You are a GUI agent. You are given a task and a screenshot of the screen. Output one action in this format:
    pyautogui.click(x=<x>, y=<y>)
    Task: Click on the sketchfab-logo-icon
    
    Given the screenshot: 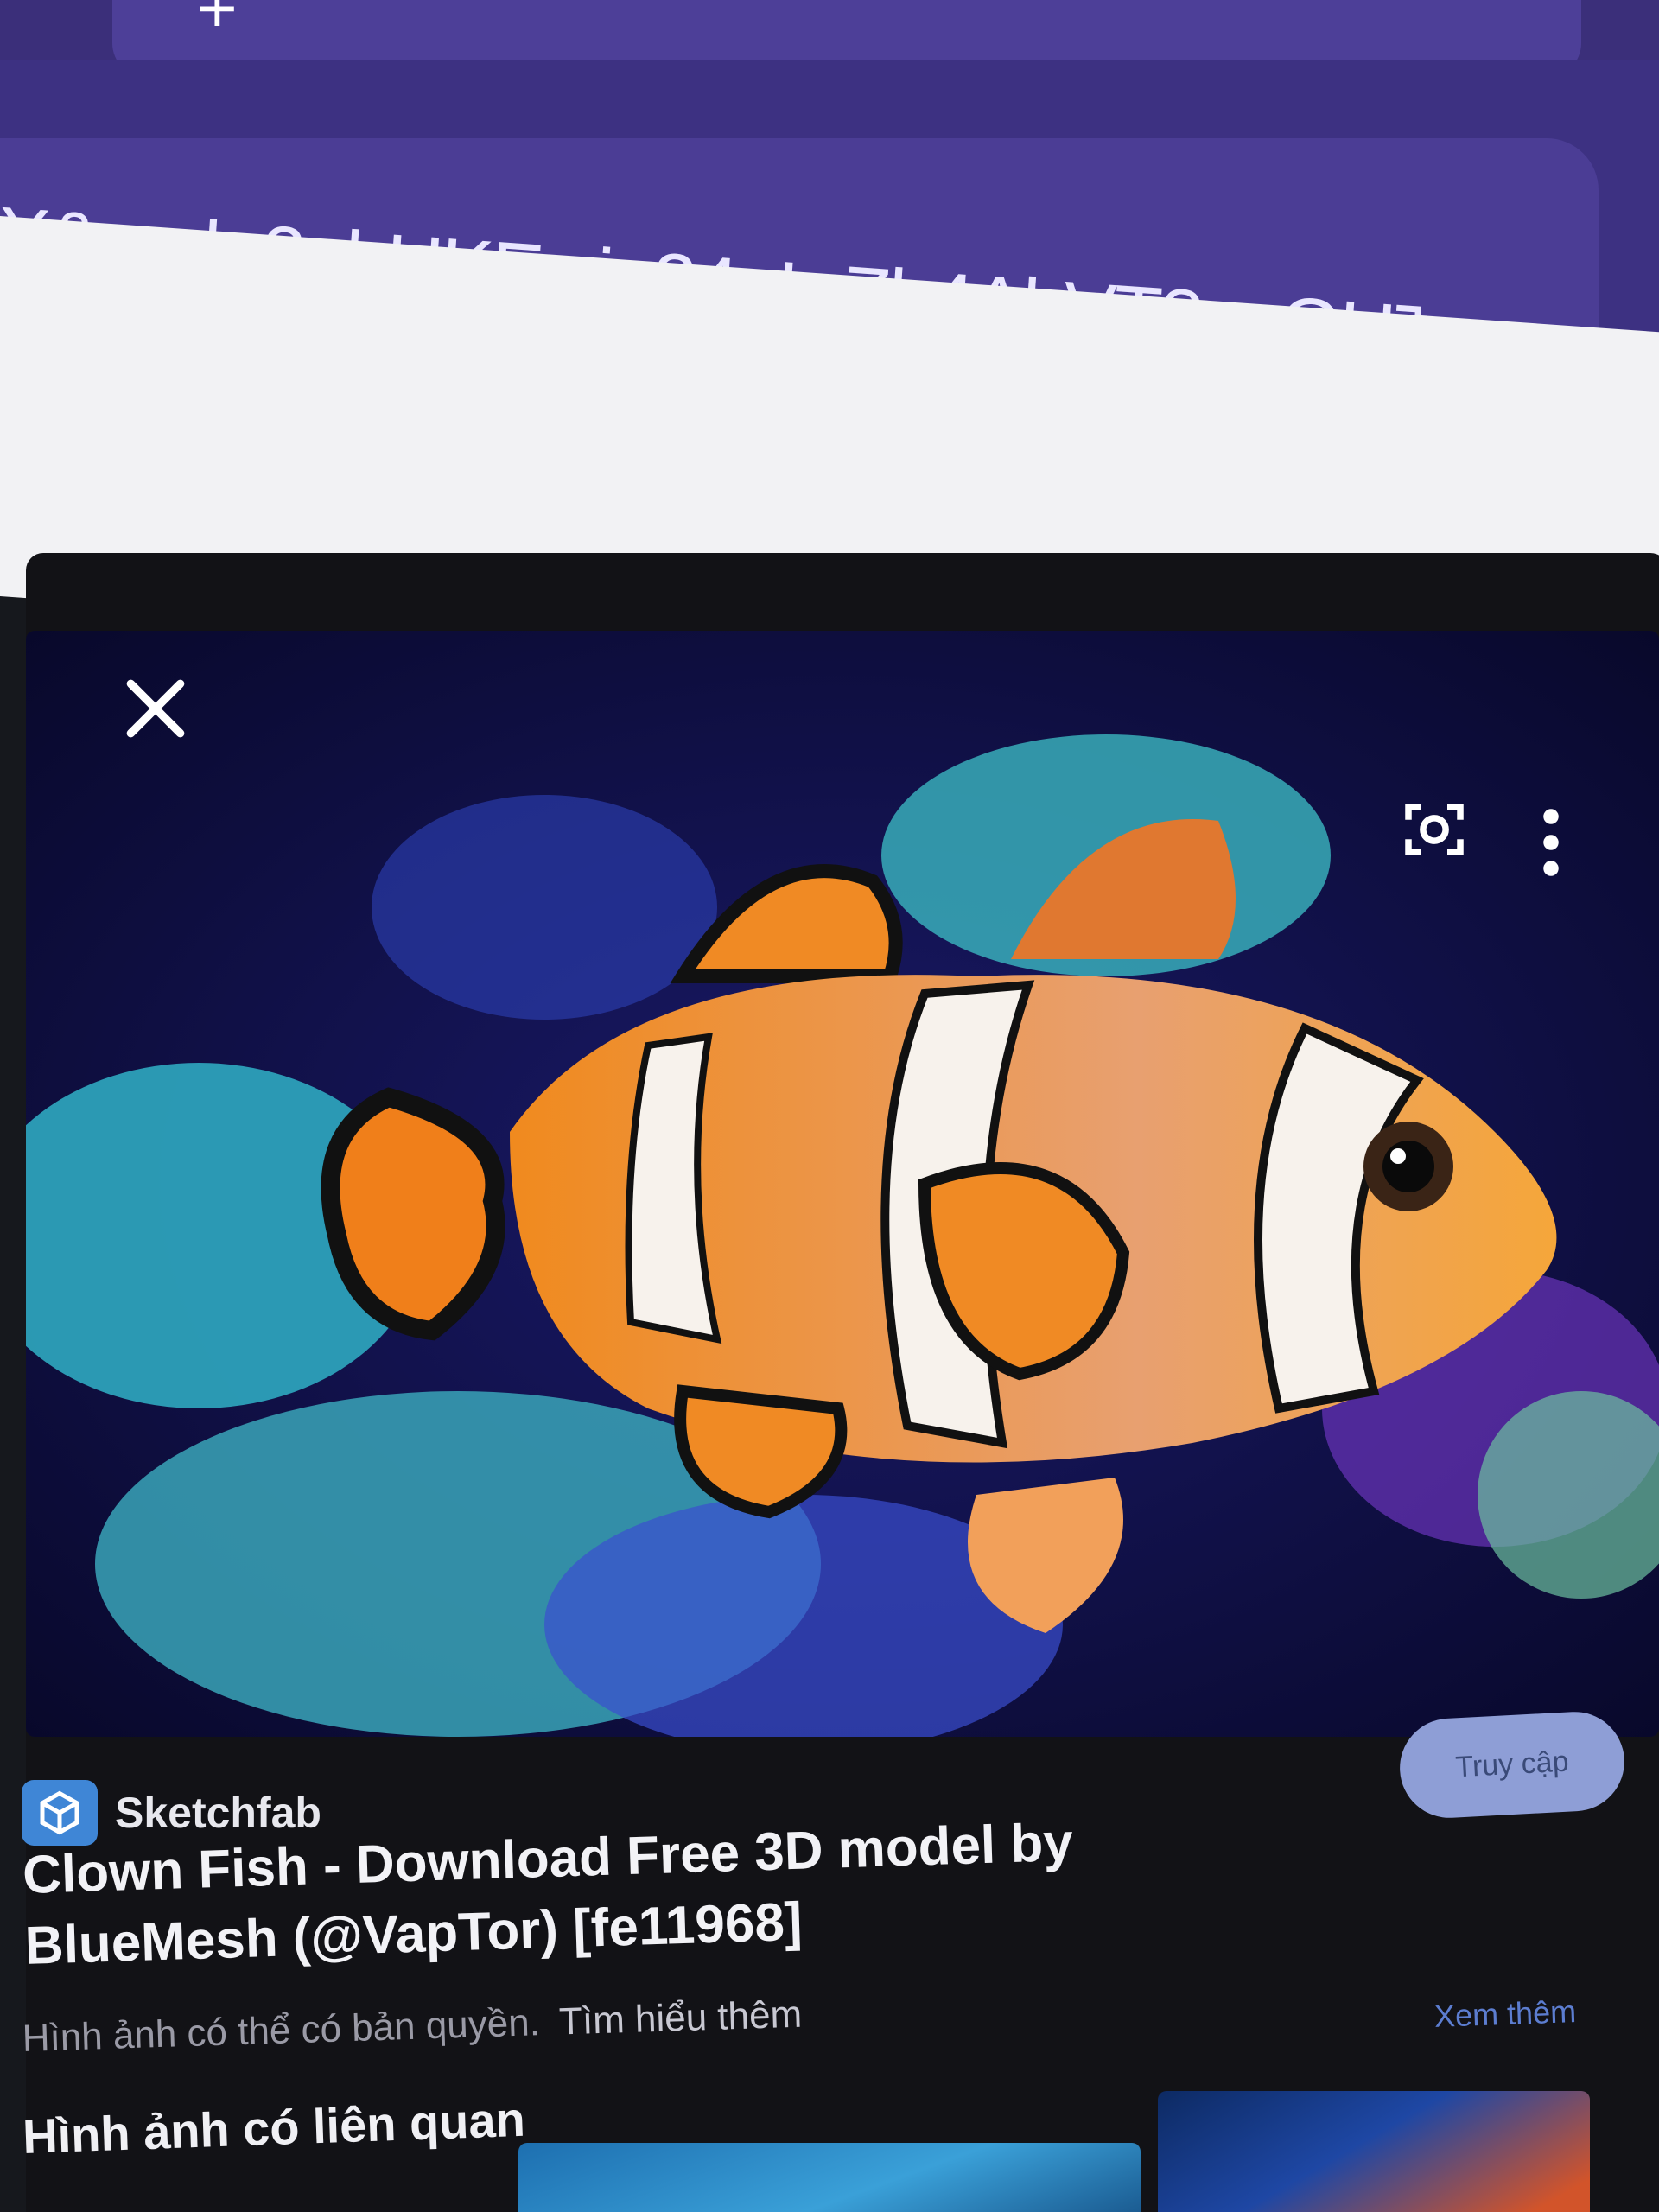 What is the action you would take?
    pyautogui.click(x=60, y=1813)
    